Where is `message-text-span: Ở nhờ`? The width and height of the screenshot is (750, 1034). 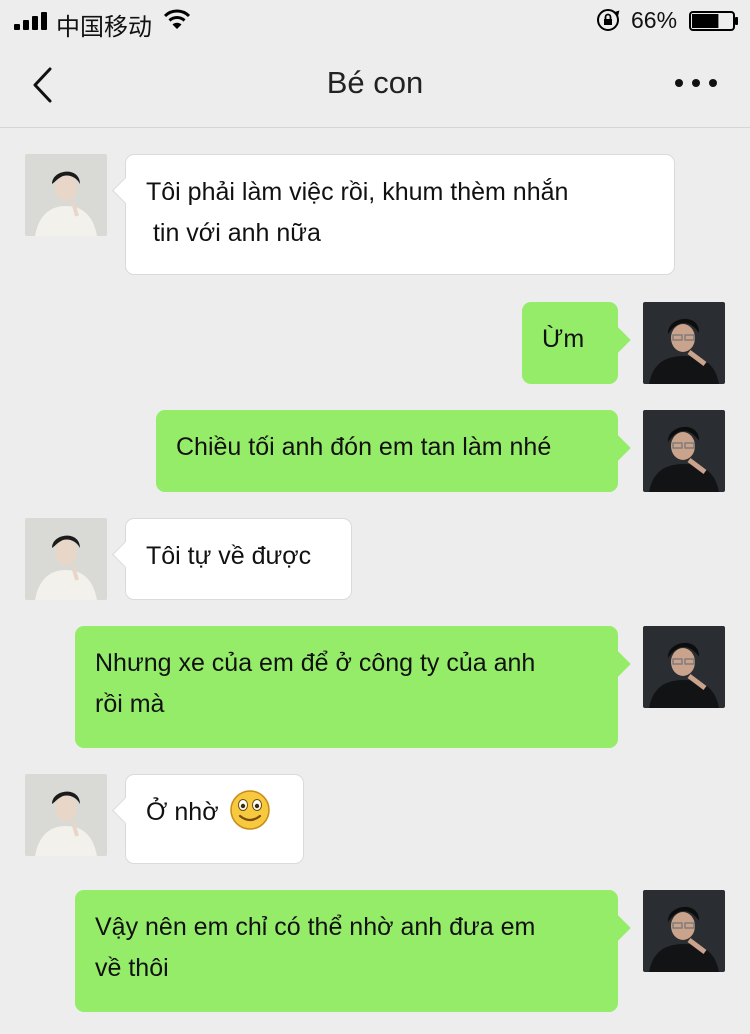 message-text-span: Ở nhờ is located at coordinates (182, 812).